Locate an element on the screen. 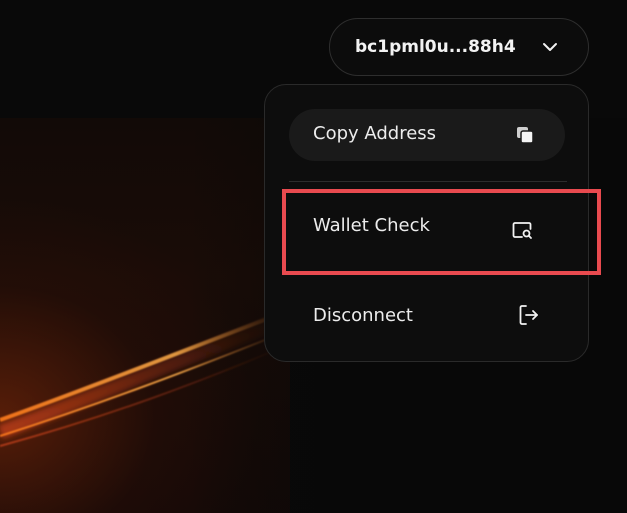 The image size is (627, 513). copy-address-item: Copy Address is located at coordinates (427, 135).